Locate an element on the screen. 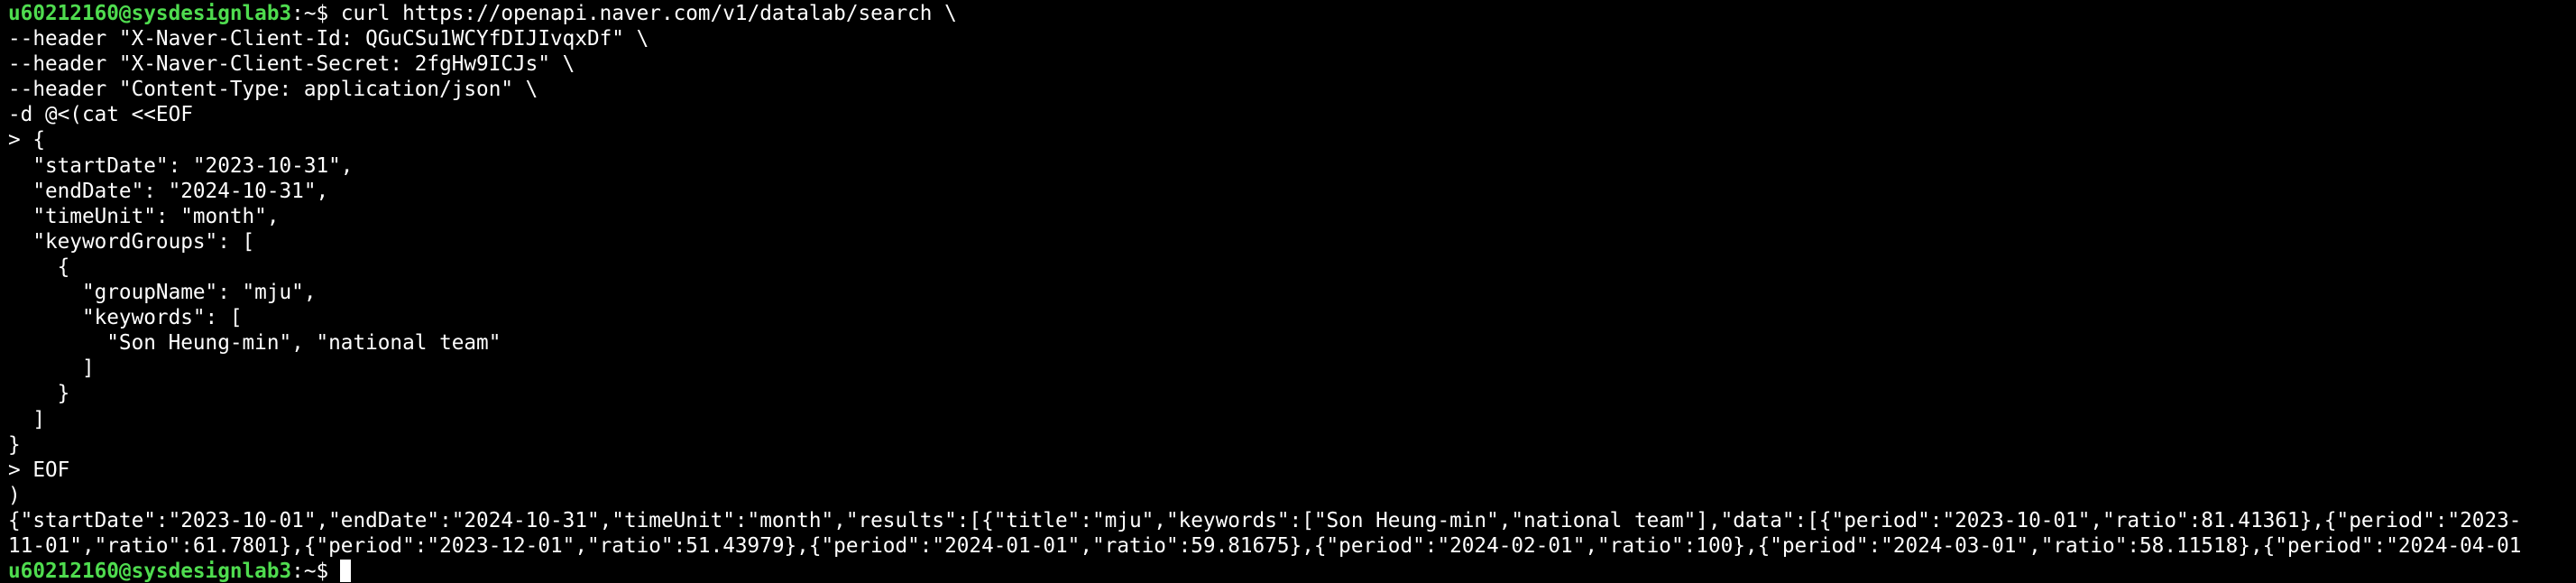  command-input-line: "groupName": "mju", is located at coordinates (162, 293).